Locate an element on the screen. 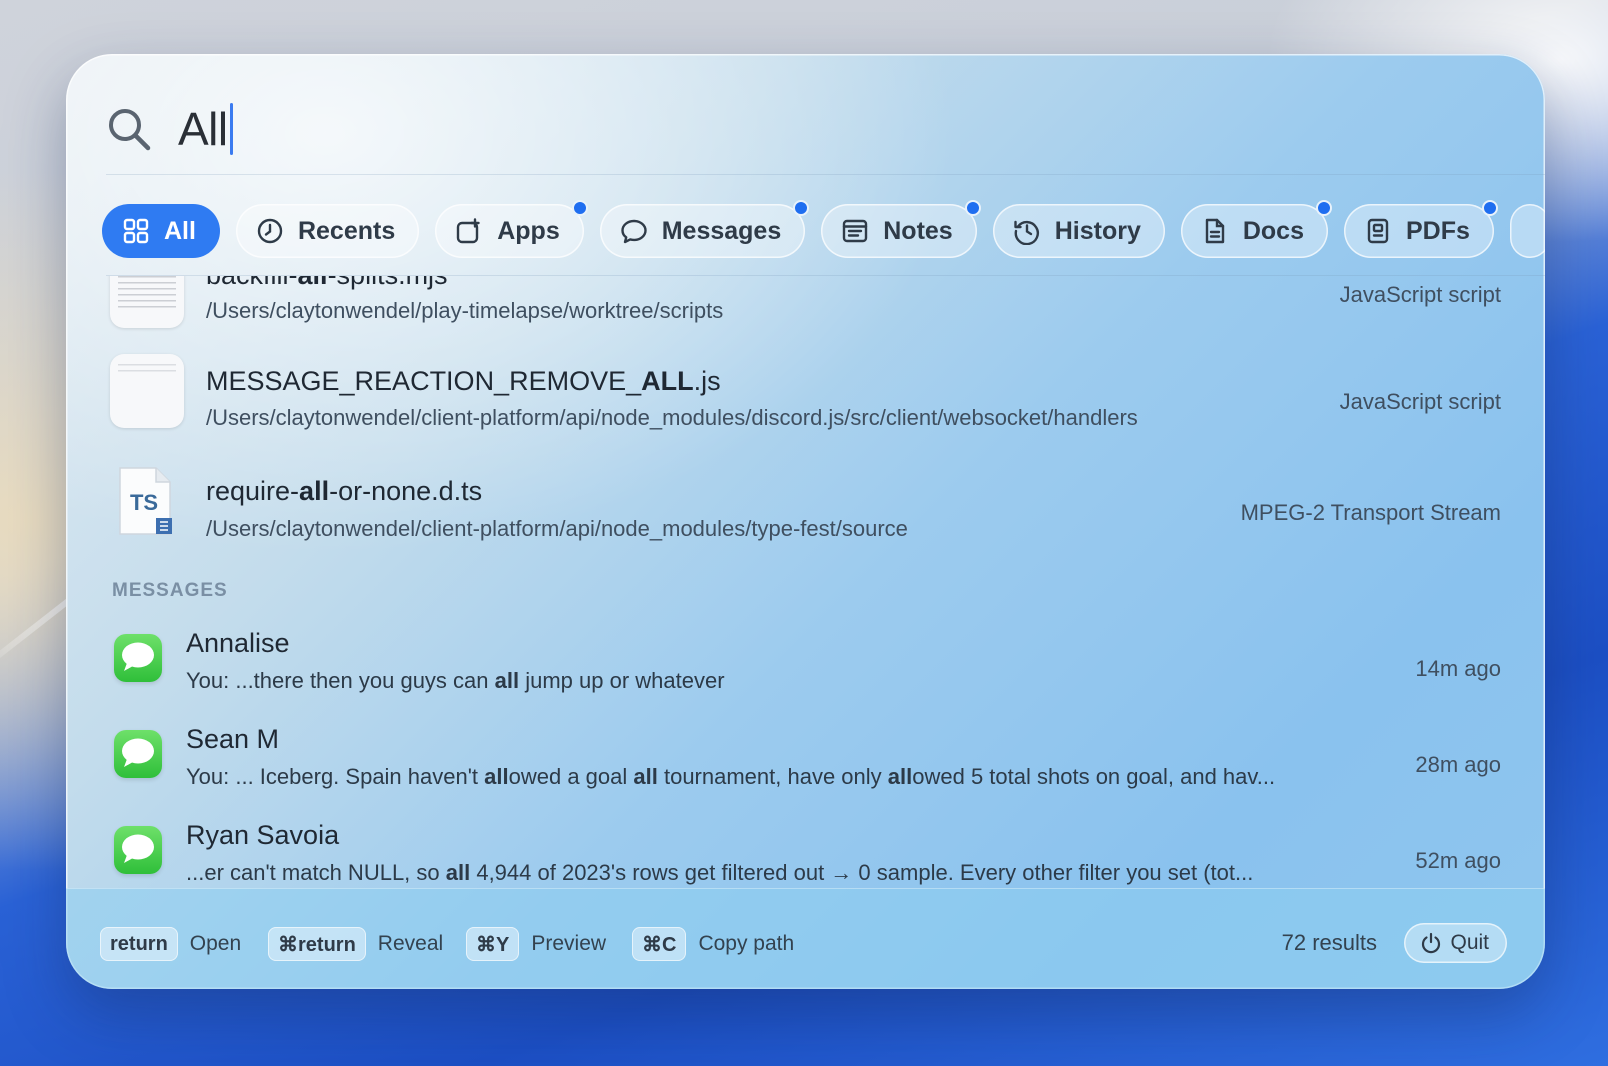 This screenshot has width=1608, height=1066. search-icon is located at coordinates (130, 130).